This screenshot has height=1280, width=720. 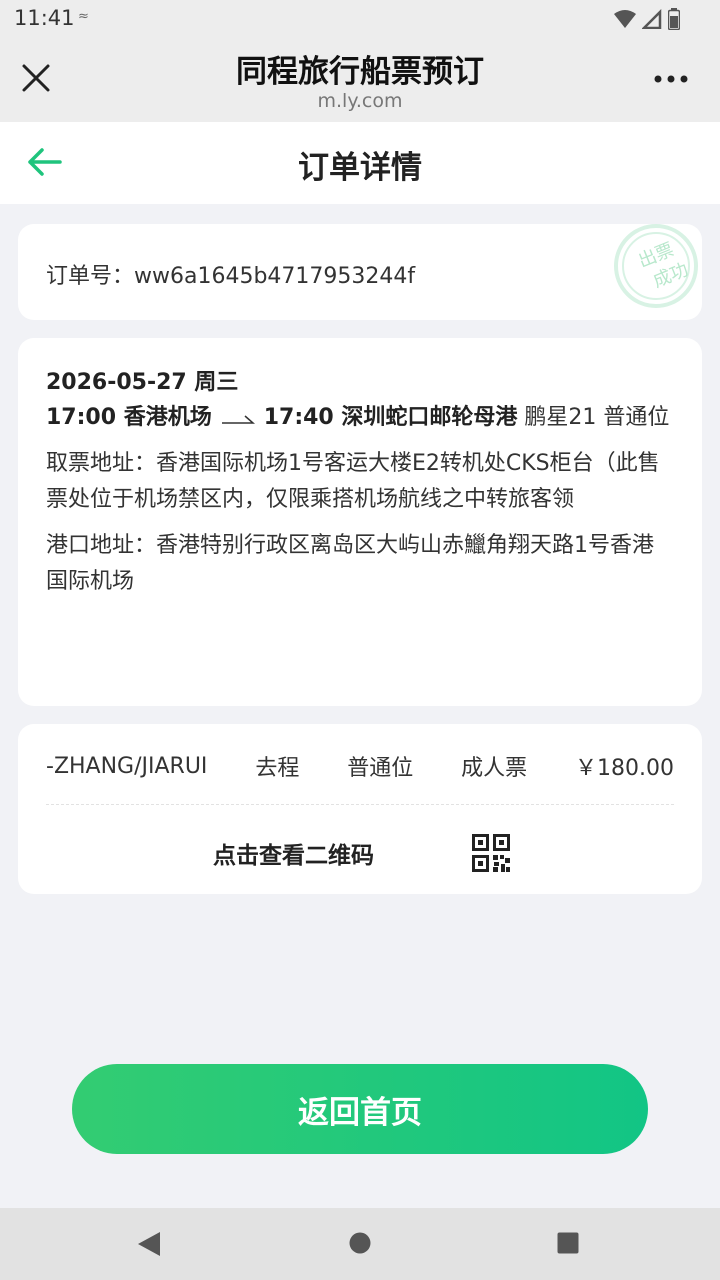 I want to click on trip-date: 2026-05-27 周三, so click(x=142, y=382).